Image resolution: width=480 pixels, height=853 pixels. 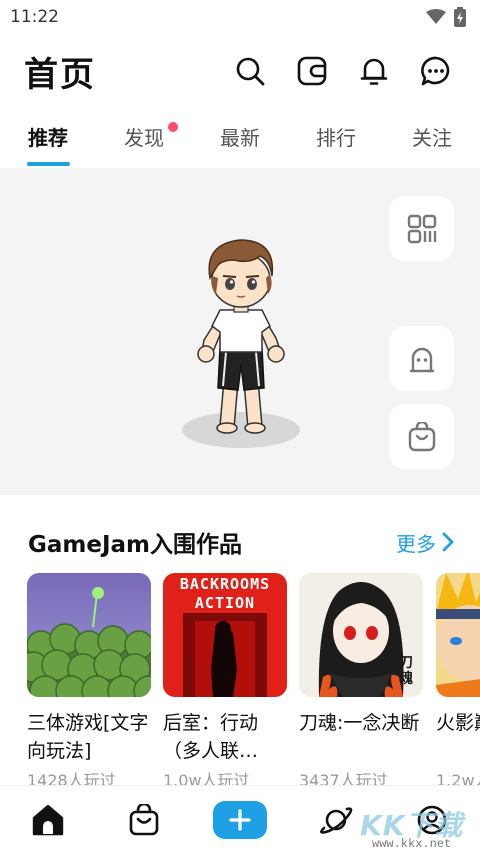 I want to click on cover-title-text: BACKROOMS ACTION, so click(x=225, y=593).